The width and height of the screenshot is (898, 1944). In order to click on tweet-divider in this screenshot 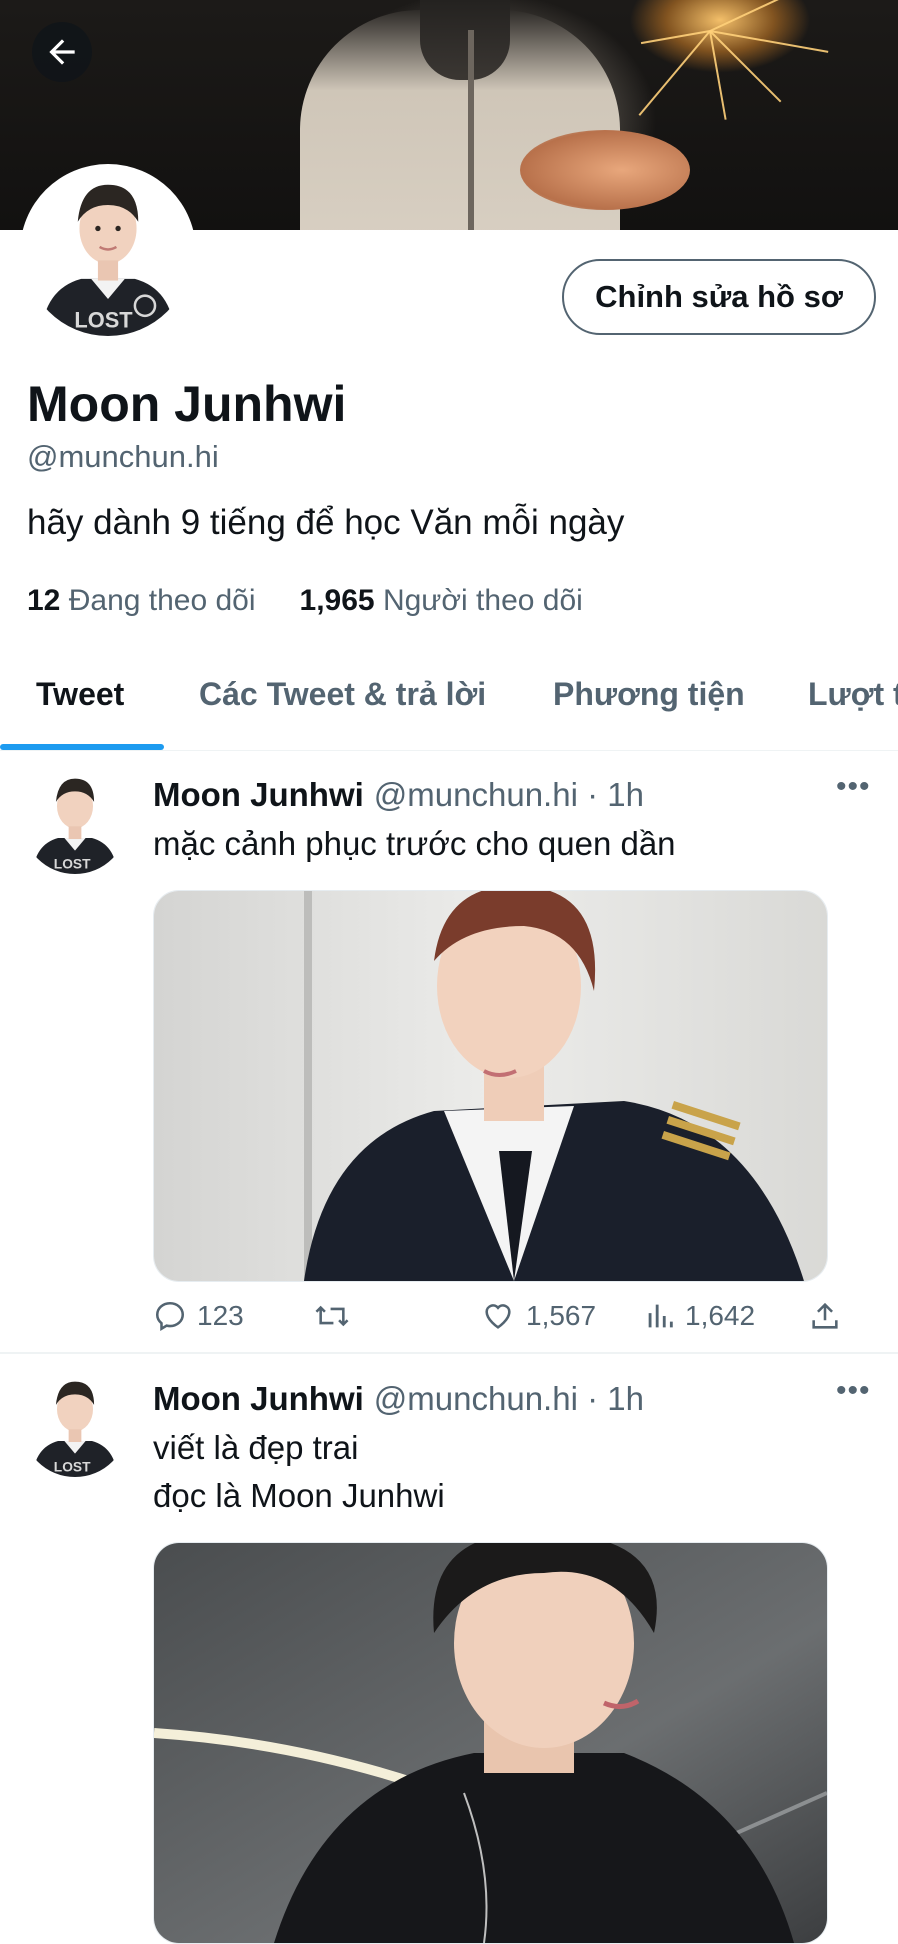, I will do `click(449, 1353)`.